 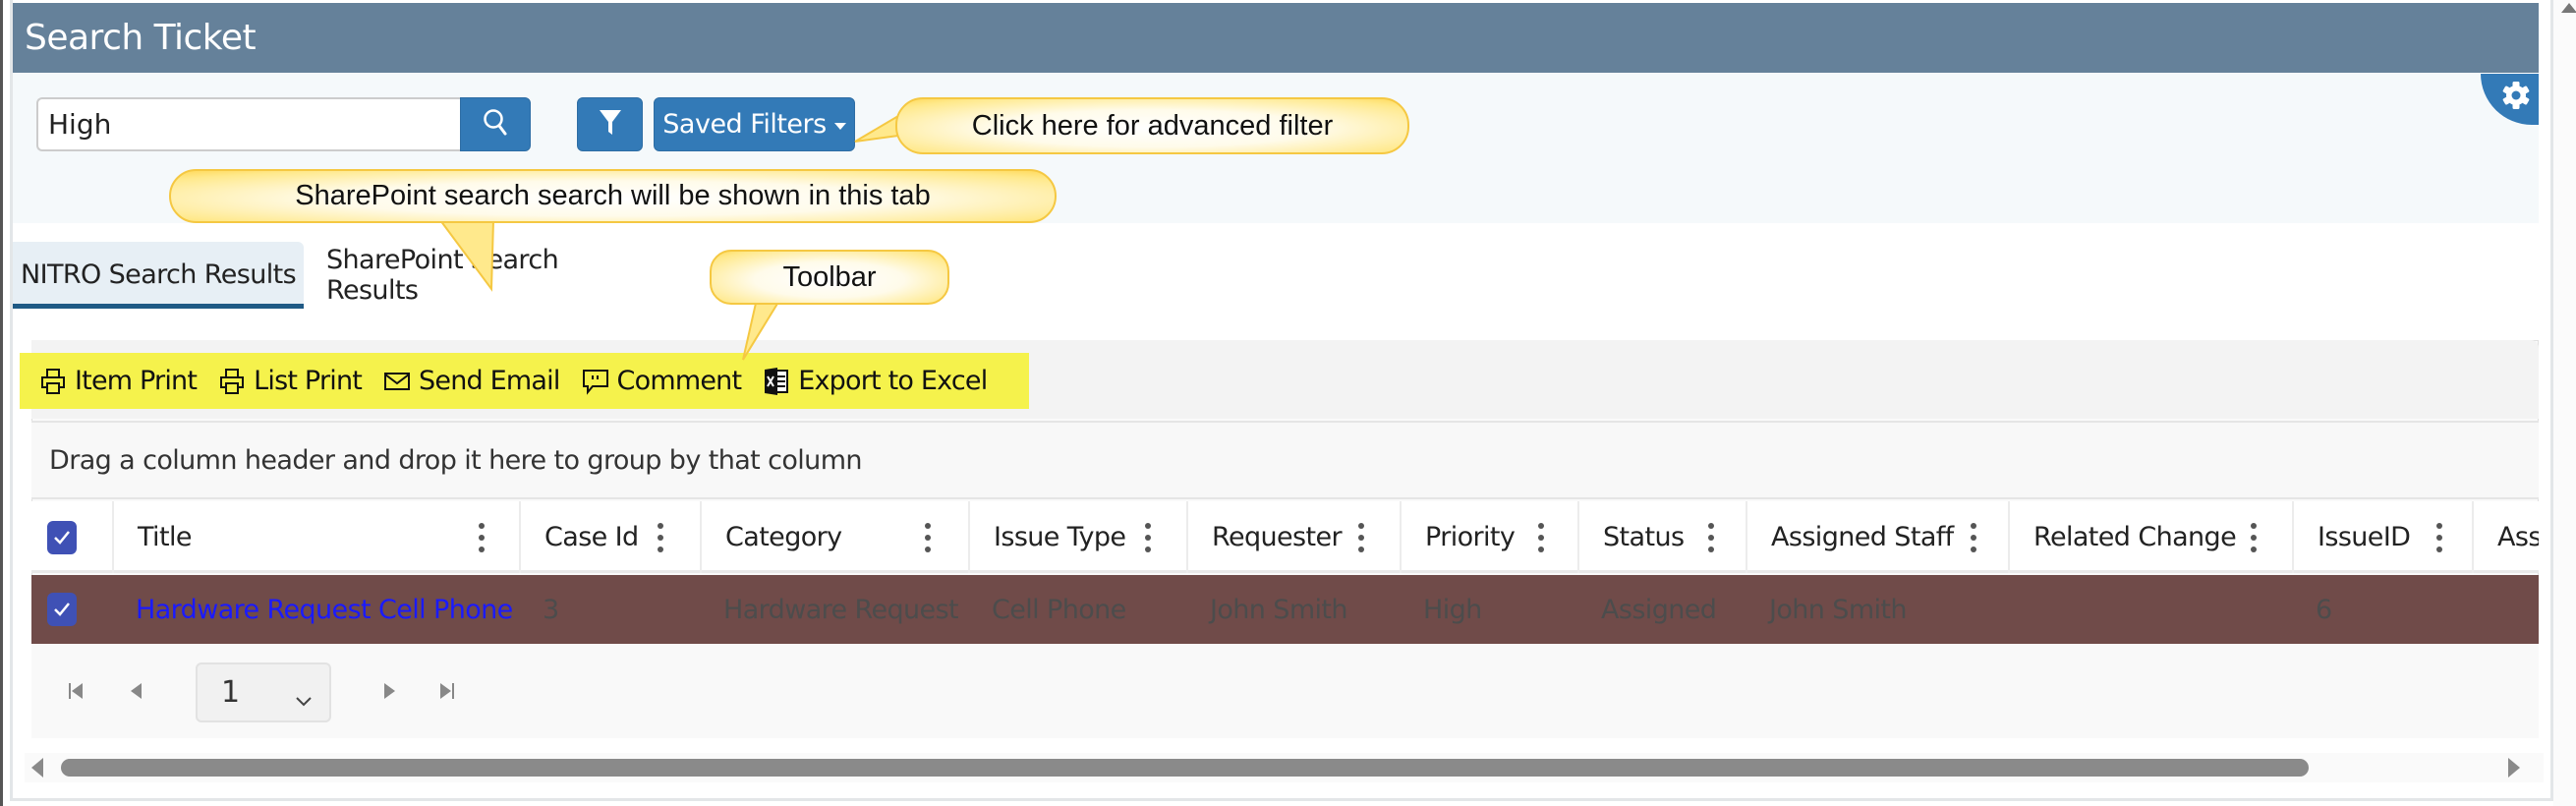 I want to click on cell-related-change, so click(x=2150, y=610).